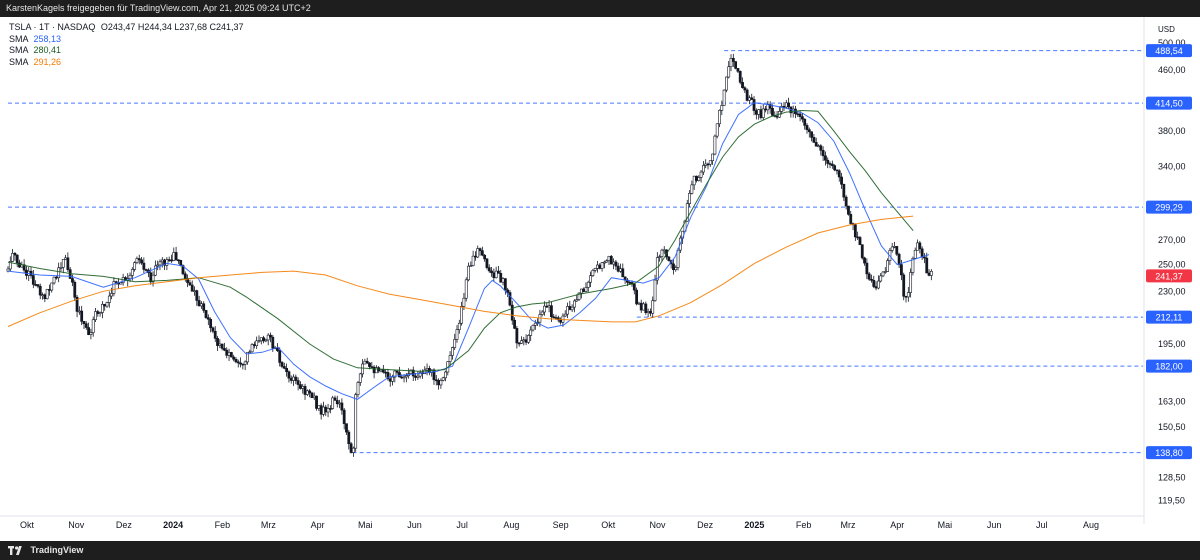 This screenshot has width=1200, height=560. I want to click on footer-bar: TradingView, so click(600, 550).